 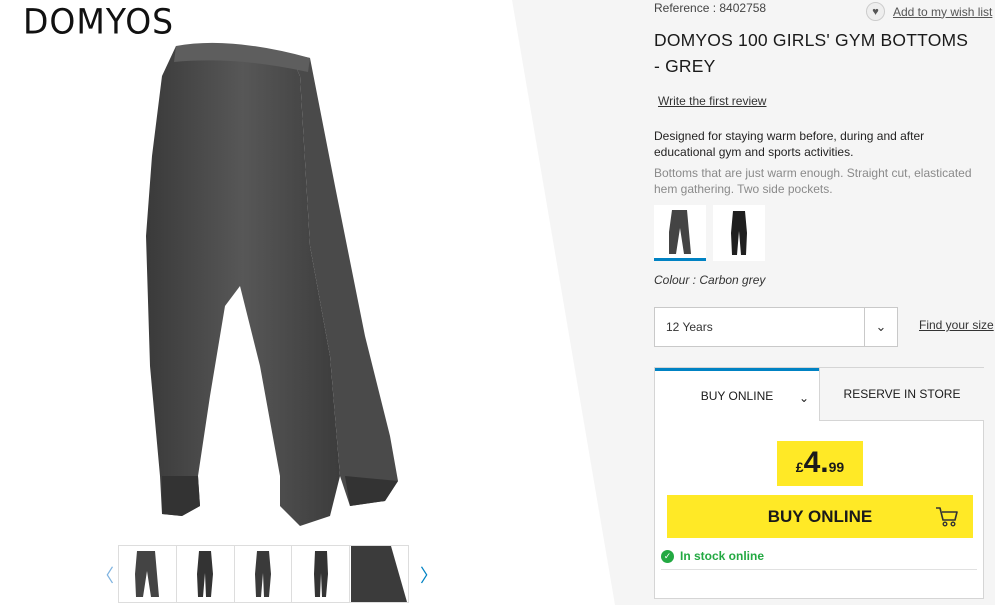 What do you see at coordinates (667, 556) in the screenshot?
I see `check-icon: ✓` at bounding box center [667, 556].